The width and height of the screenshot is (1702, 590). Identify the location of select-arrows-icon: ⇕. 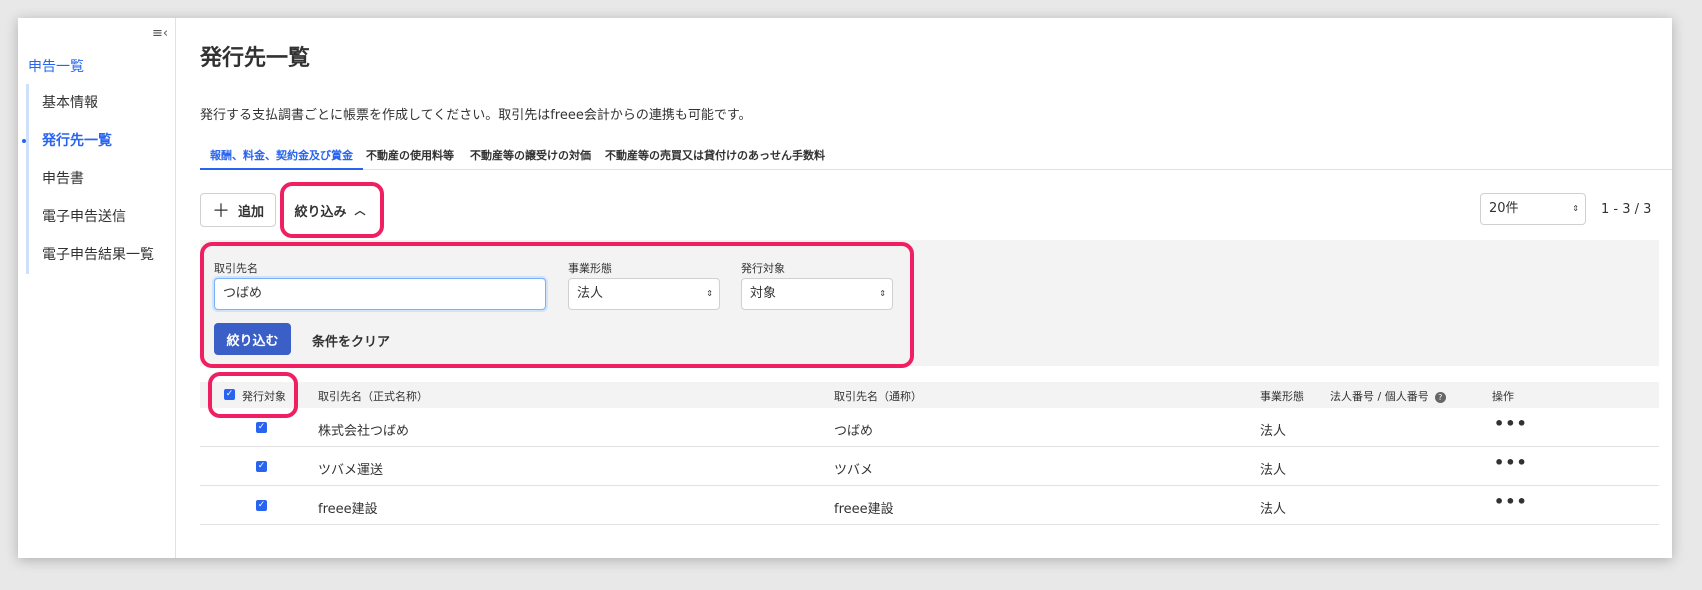
(1575, 208).